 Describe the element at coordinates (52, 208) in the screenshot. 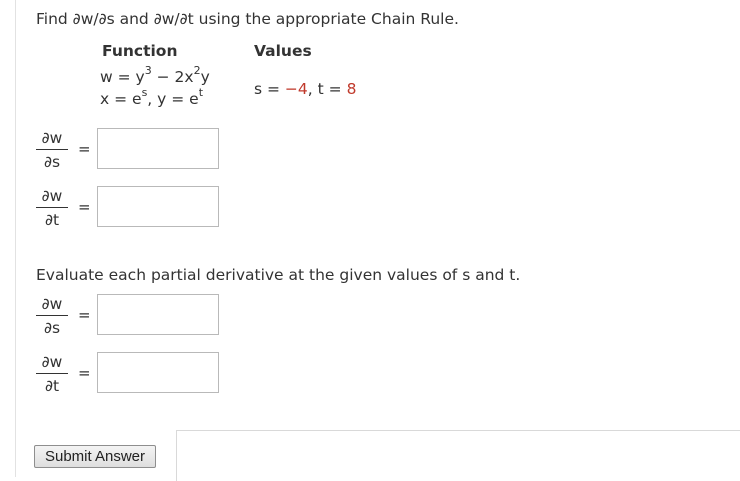

I see `dw-dt-label: ∂w ∂t` at that location.